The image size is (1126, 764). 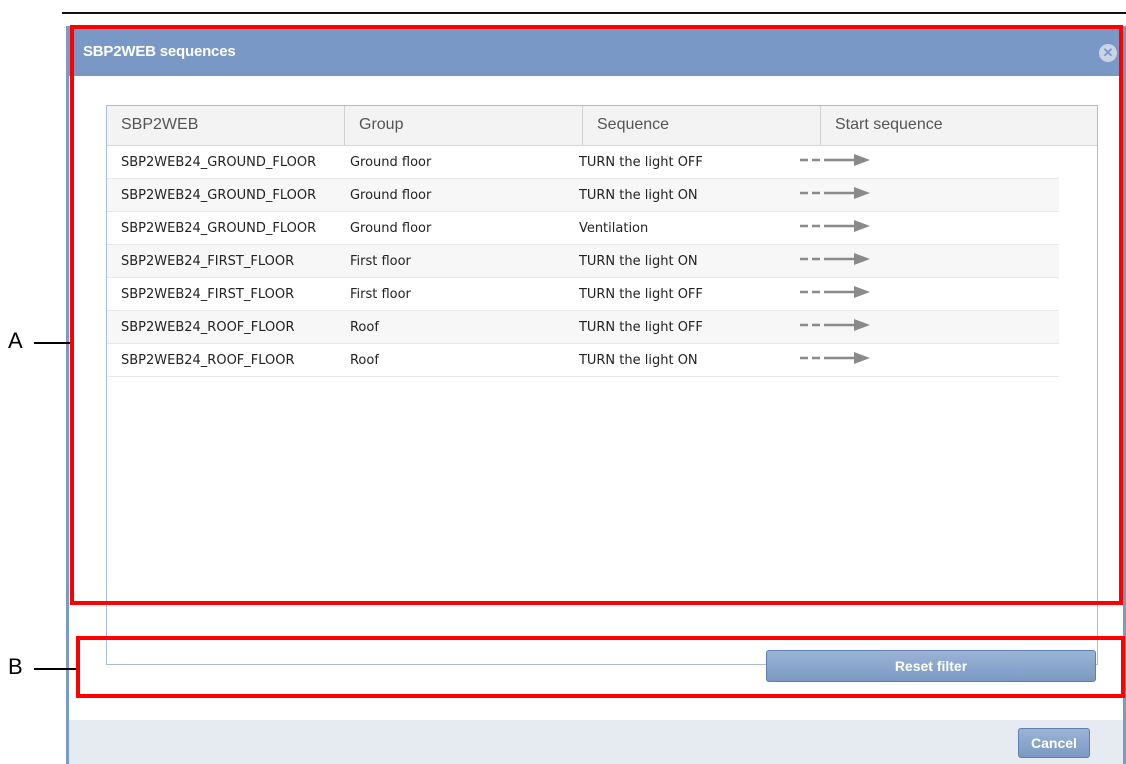 What do you see at coordinates (596, 742) in the screenshot?
I see `dialog-button-bar: Cancel` at bounding box center [596, 742].